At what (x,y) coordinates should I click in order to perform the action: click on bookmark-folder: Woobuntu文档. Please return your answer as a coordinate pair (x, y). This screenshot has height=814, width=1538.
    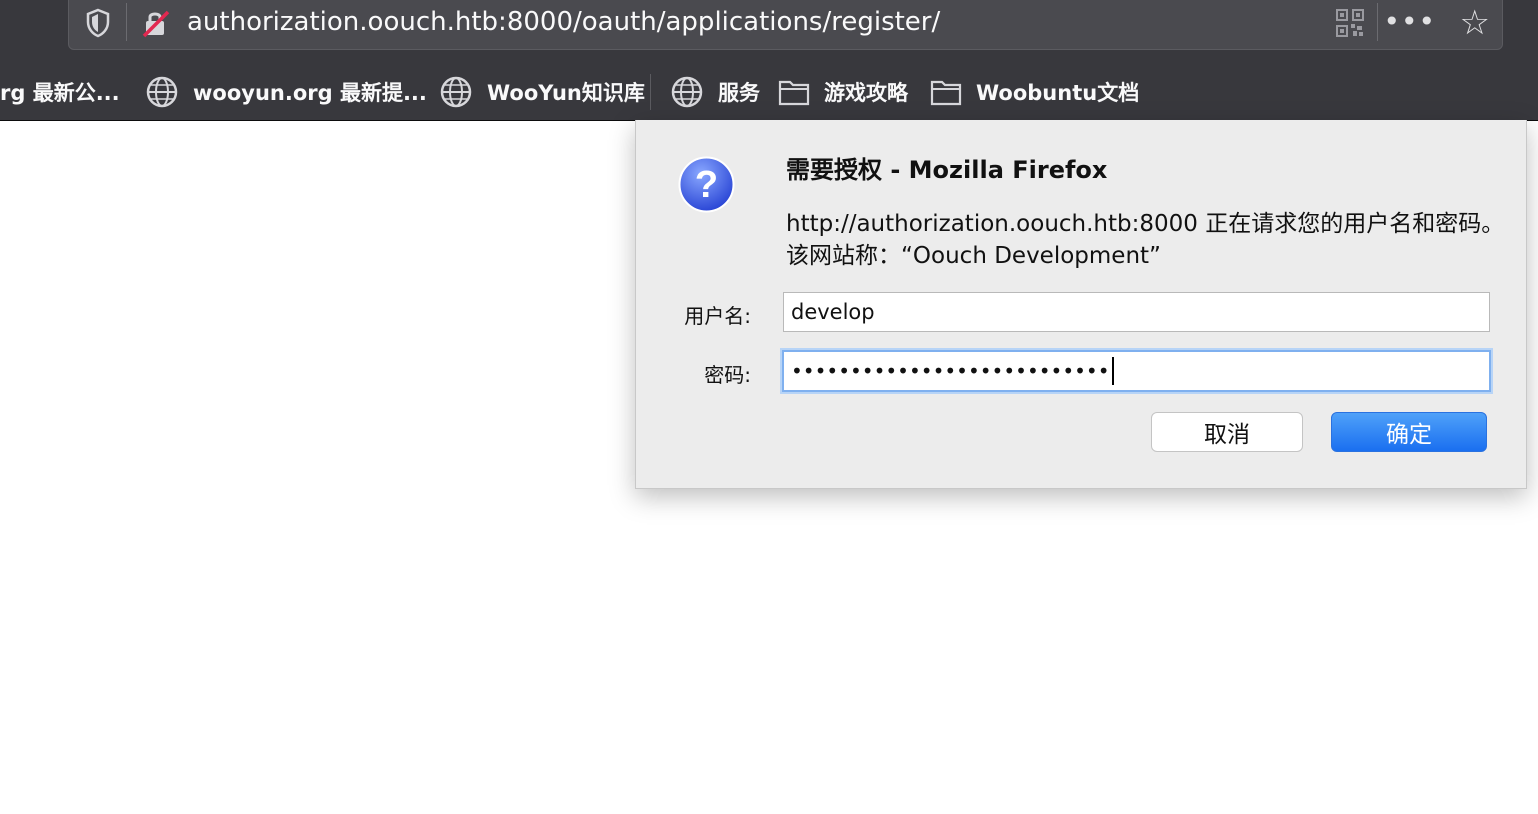
    Looking at the image, I should click on (1034, 92).